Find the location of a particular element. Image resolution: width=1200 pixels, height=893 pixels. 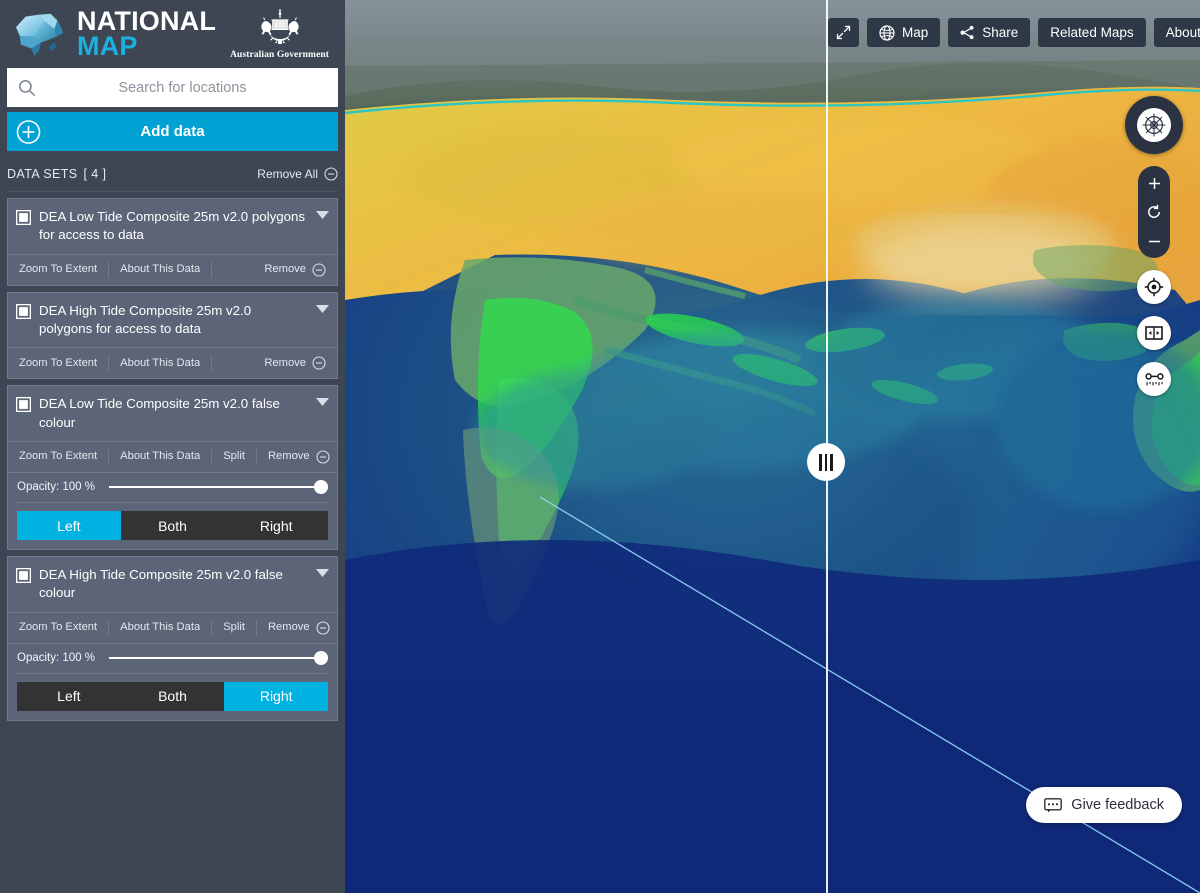

share-button: Share is located at coordinates (989, 32).